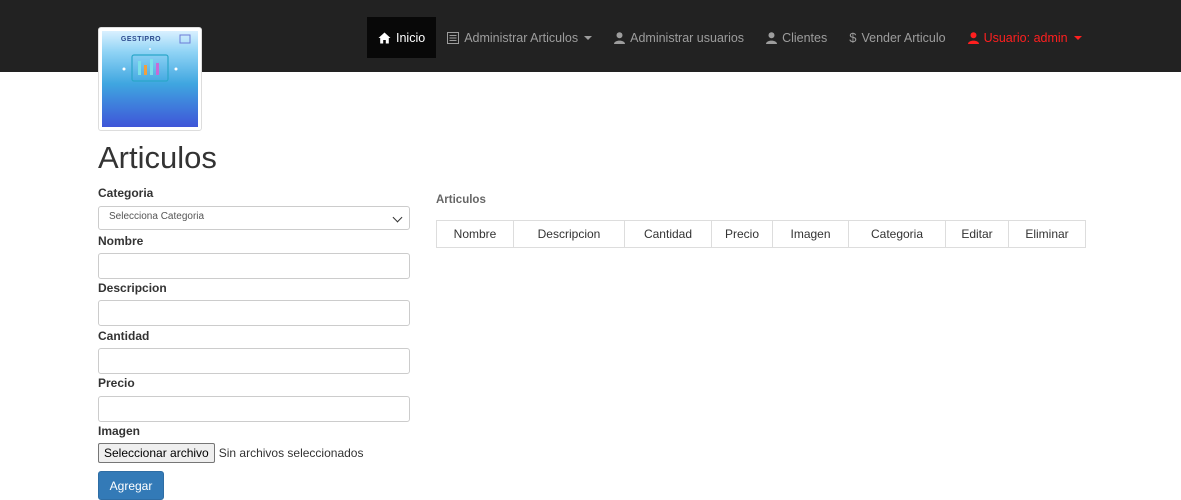 Image resolution: width=1181 pixels, height=500 pixels. What do you see at coordinates (397, 217) in the screenshot?
I see `chevron-down-icon` at bounding box center [397, 217].